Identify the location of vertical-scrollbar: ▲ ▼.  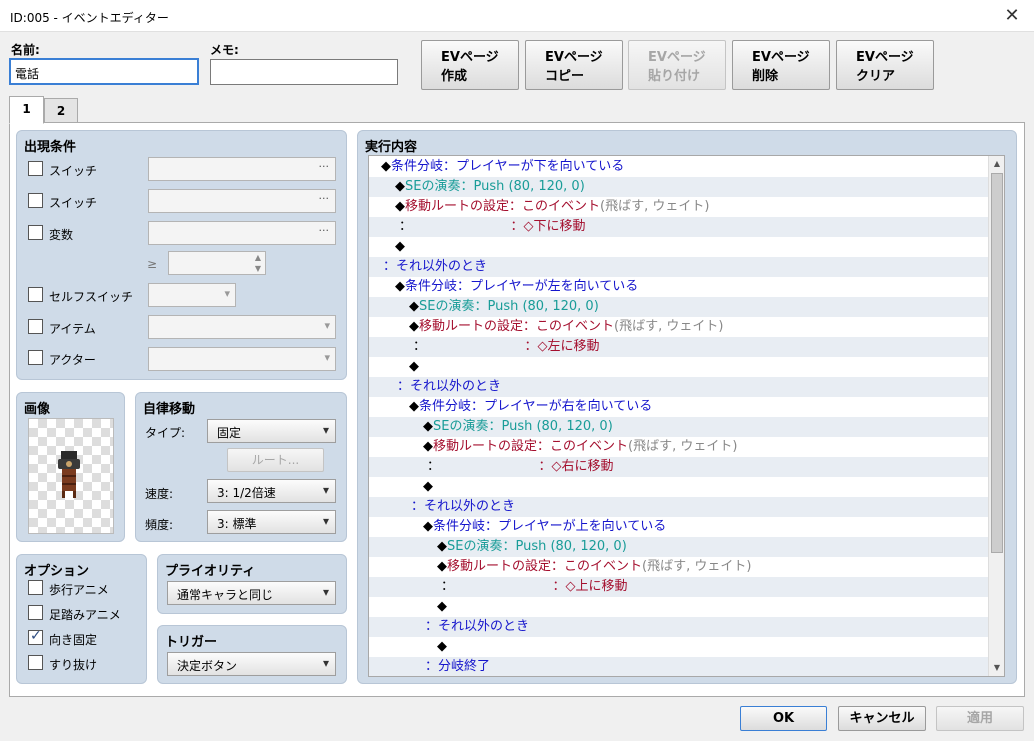
(996, 416).